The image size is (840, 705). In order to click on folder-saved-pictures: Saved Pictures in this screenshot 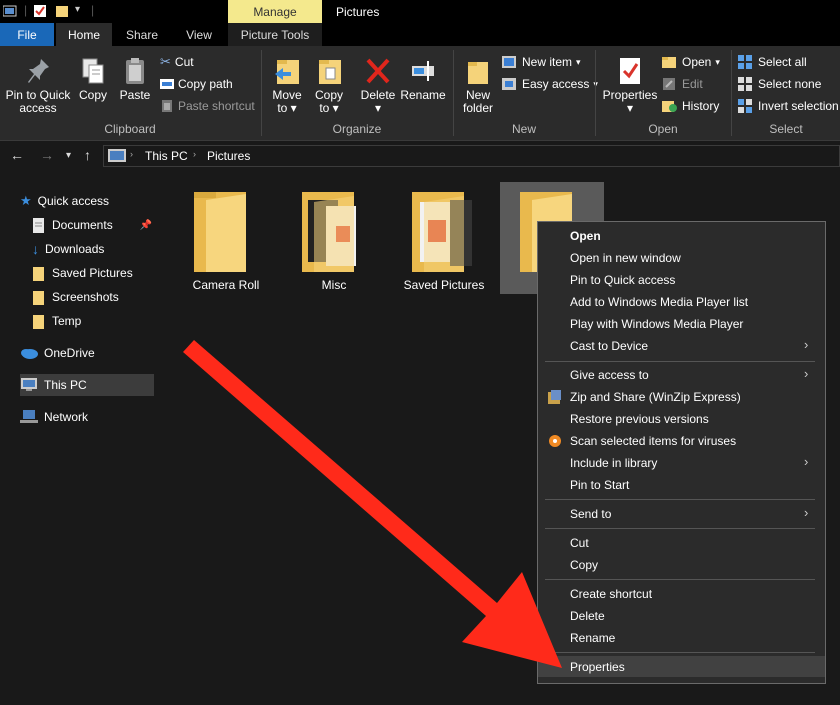, I will do `click(444, 238)`.